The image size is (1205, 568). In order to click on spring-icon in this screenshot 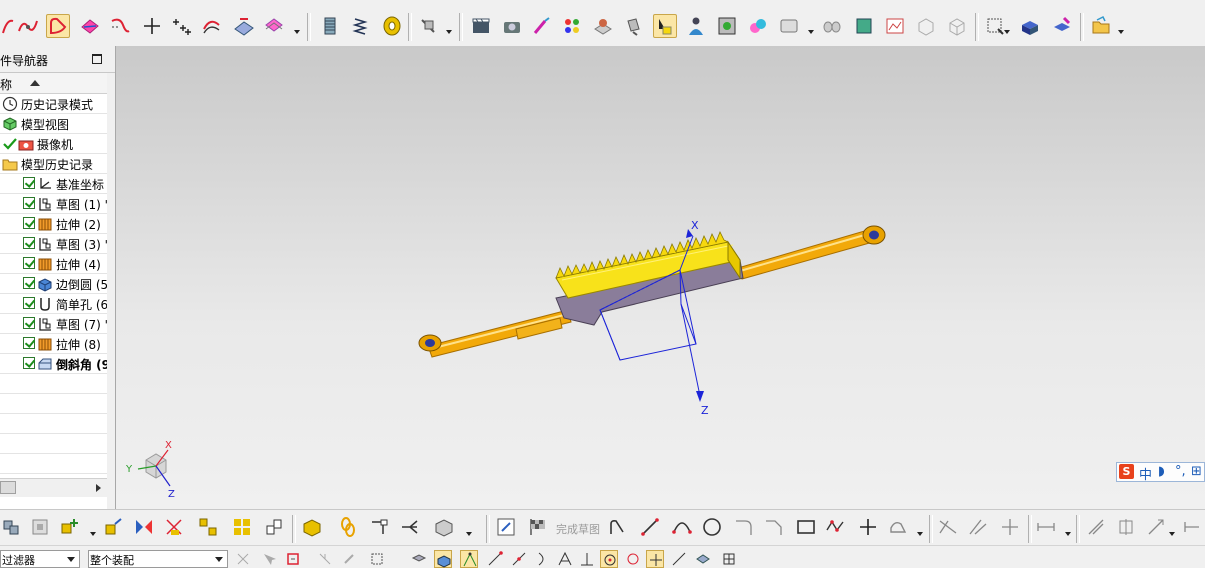, I will do `click(360, 26)`.